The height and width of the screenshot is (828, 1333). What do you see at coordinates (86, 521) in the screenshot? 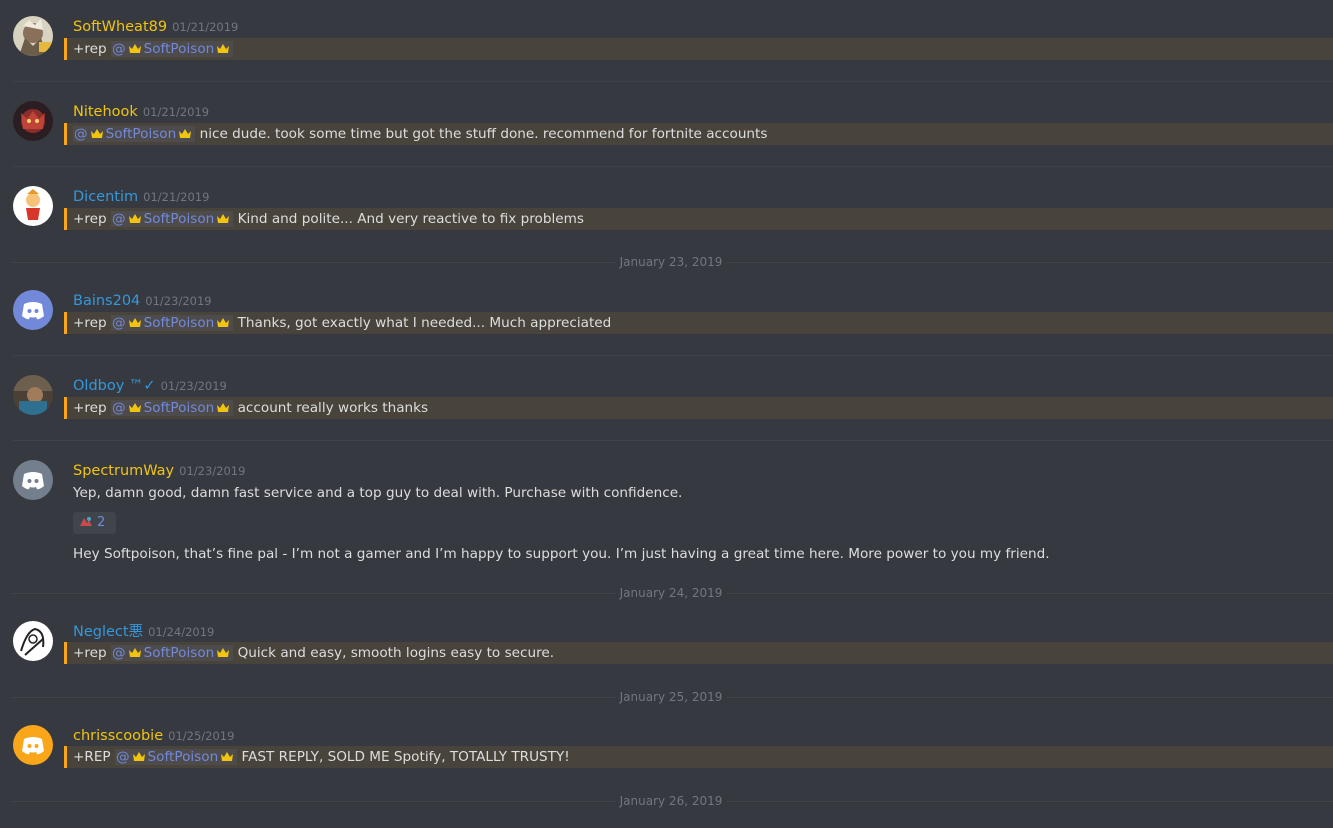
I see `emoji-icon` at bounding box center [86, 521].